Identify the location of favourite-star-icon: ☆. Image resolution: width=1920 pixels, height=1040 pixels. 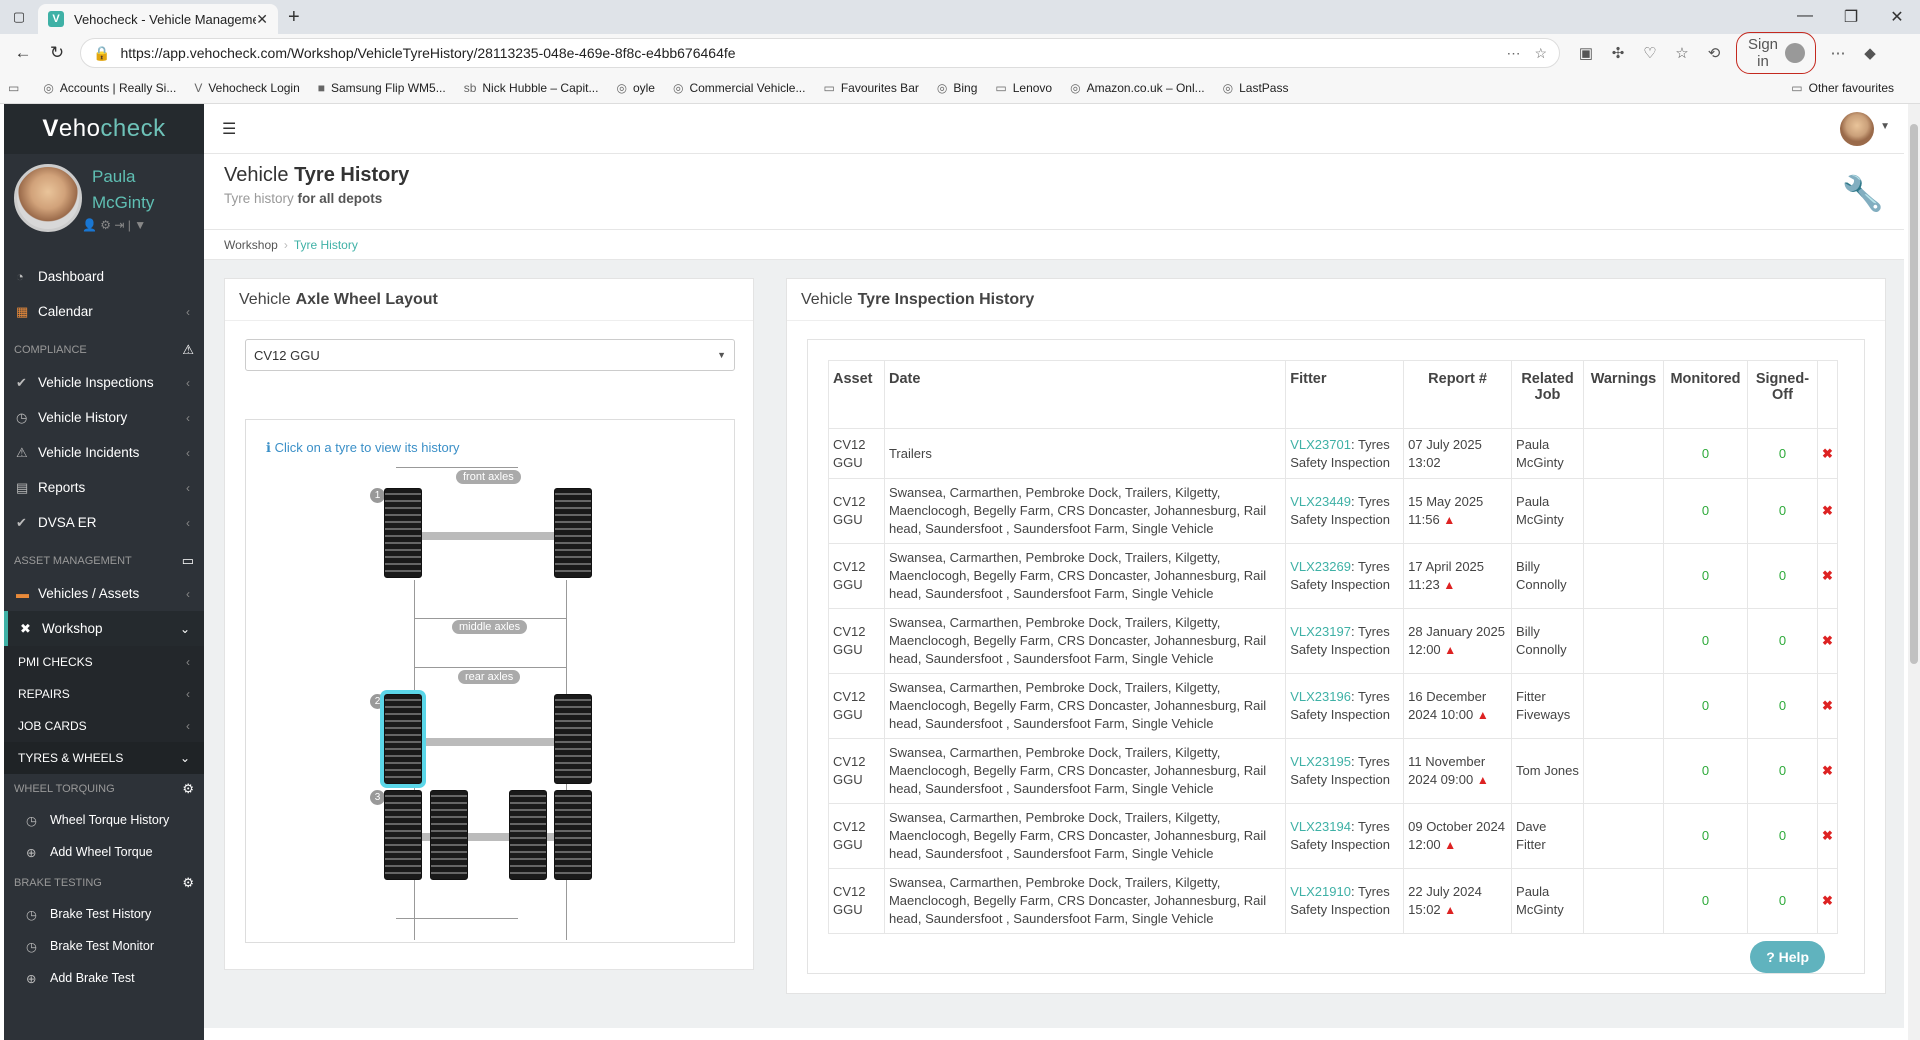
(1540, 53).